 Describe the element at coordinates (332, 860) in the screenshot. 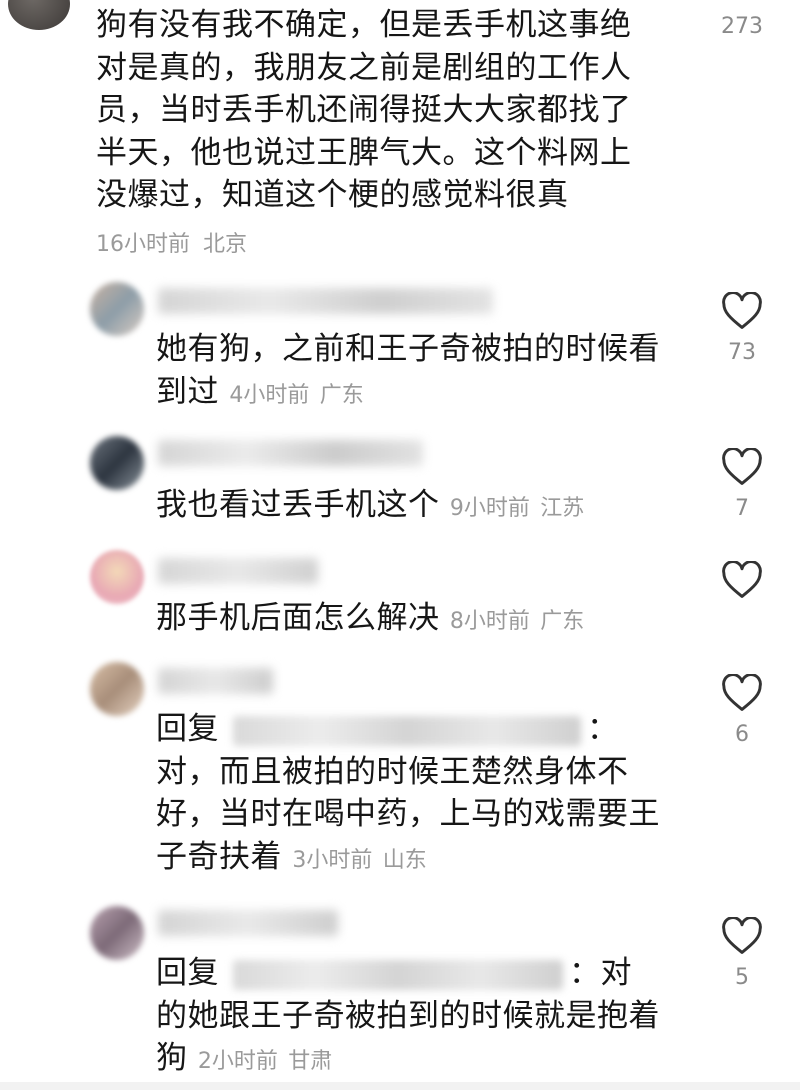

I see `reply-time: 3小时前` at that location.